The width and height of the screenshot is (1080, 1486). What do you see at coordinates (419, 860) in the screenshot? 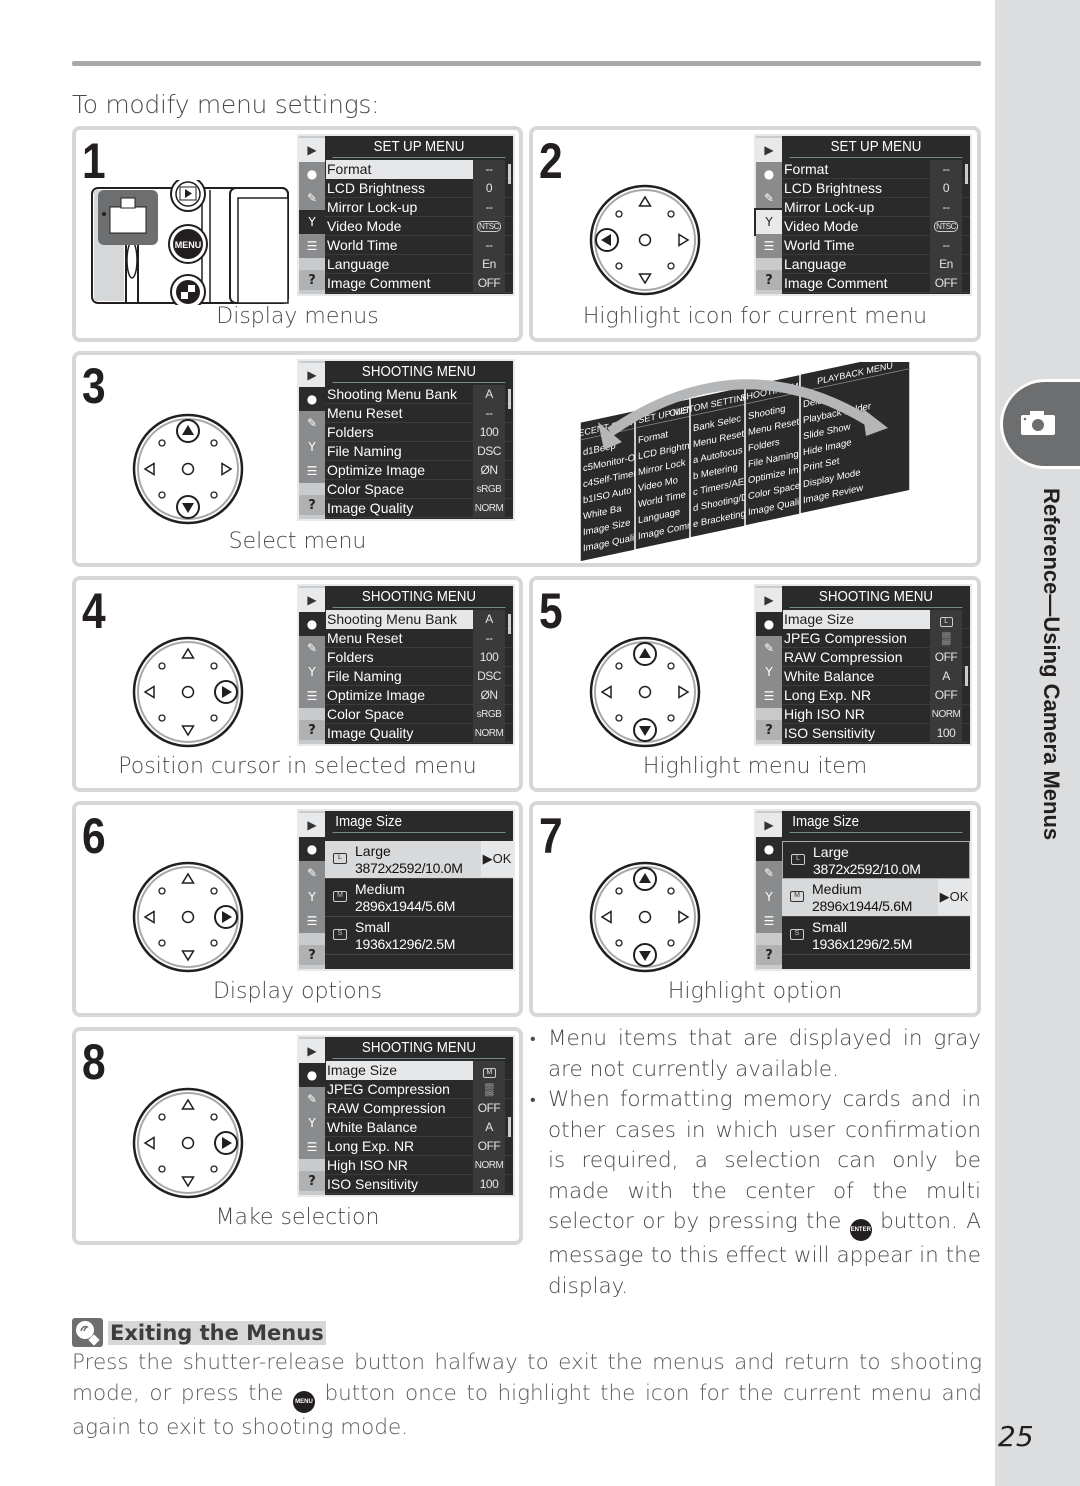
I see `option-item: L Large 3872x2592/10.0M ▶OK` at bounding box center [419, 860].